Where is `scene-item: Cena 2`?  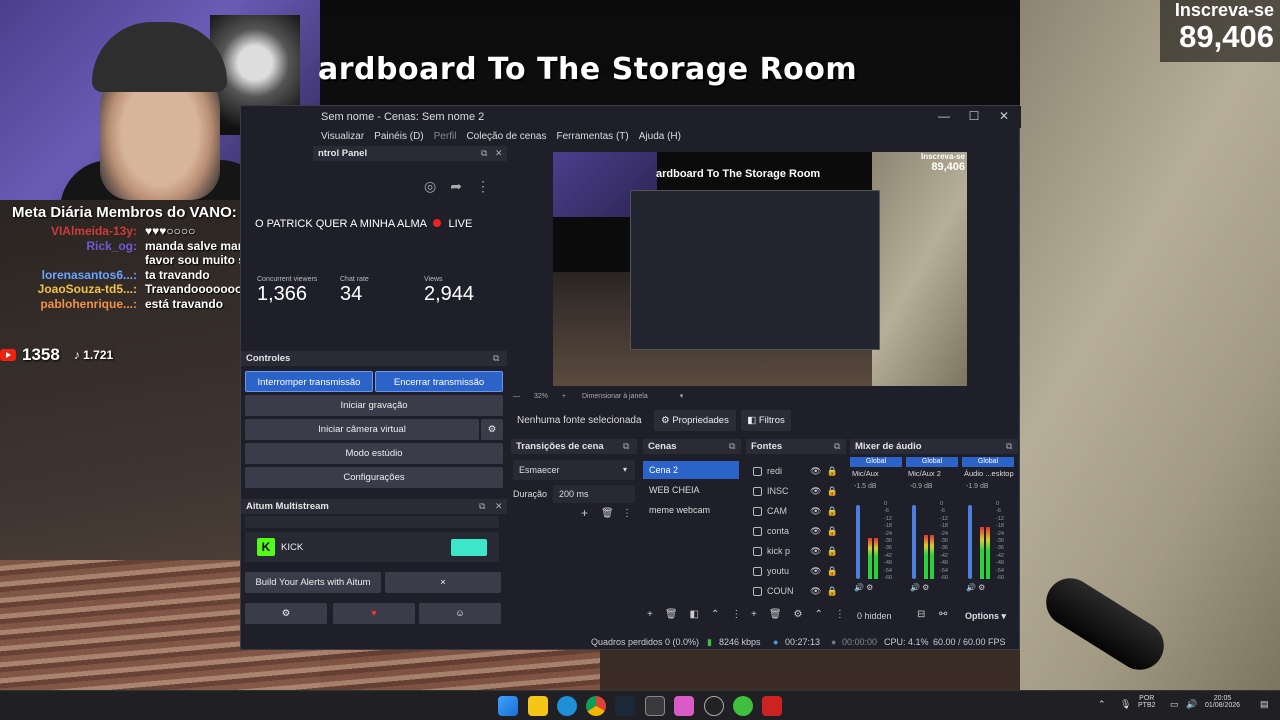
scene-item: Cena 2 is located at coordinates (691, 470).